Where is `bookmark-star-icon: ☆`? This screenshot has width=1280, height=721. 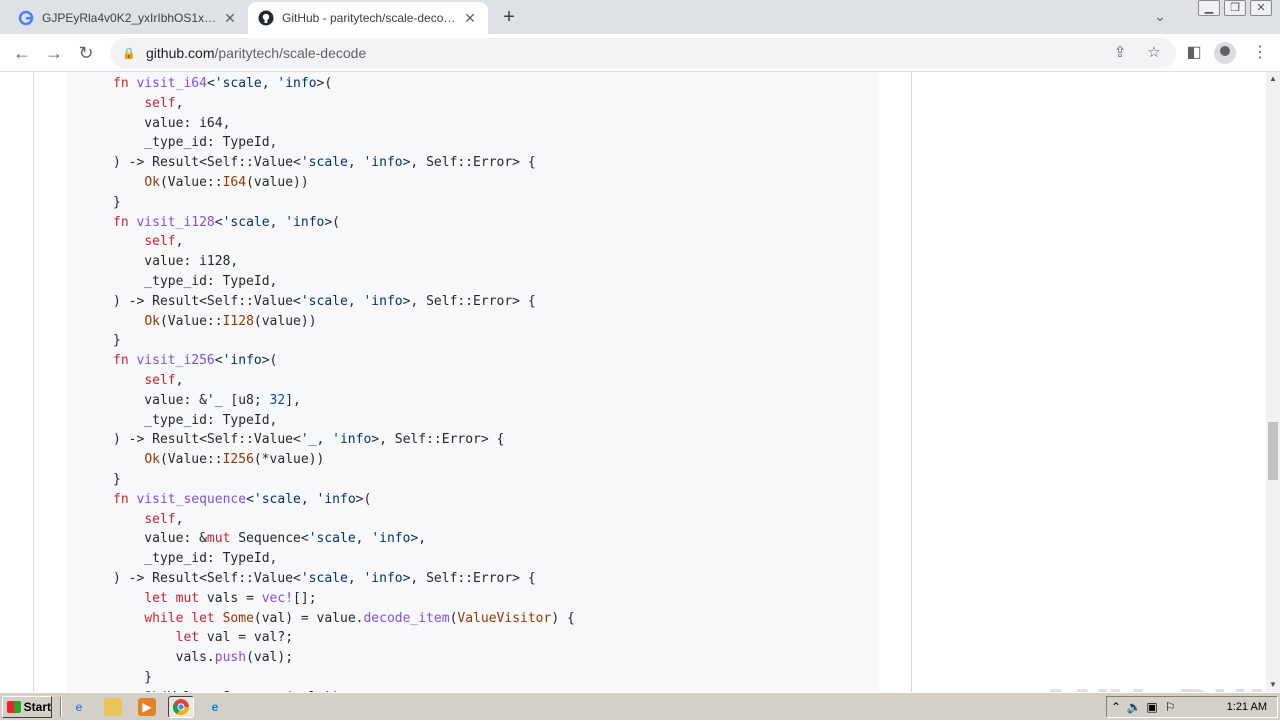 bookmark-star-icon: ☆ is located at coordinates (1154, 53).